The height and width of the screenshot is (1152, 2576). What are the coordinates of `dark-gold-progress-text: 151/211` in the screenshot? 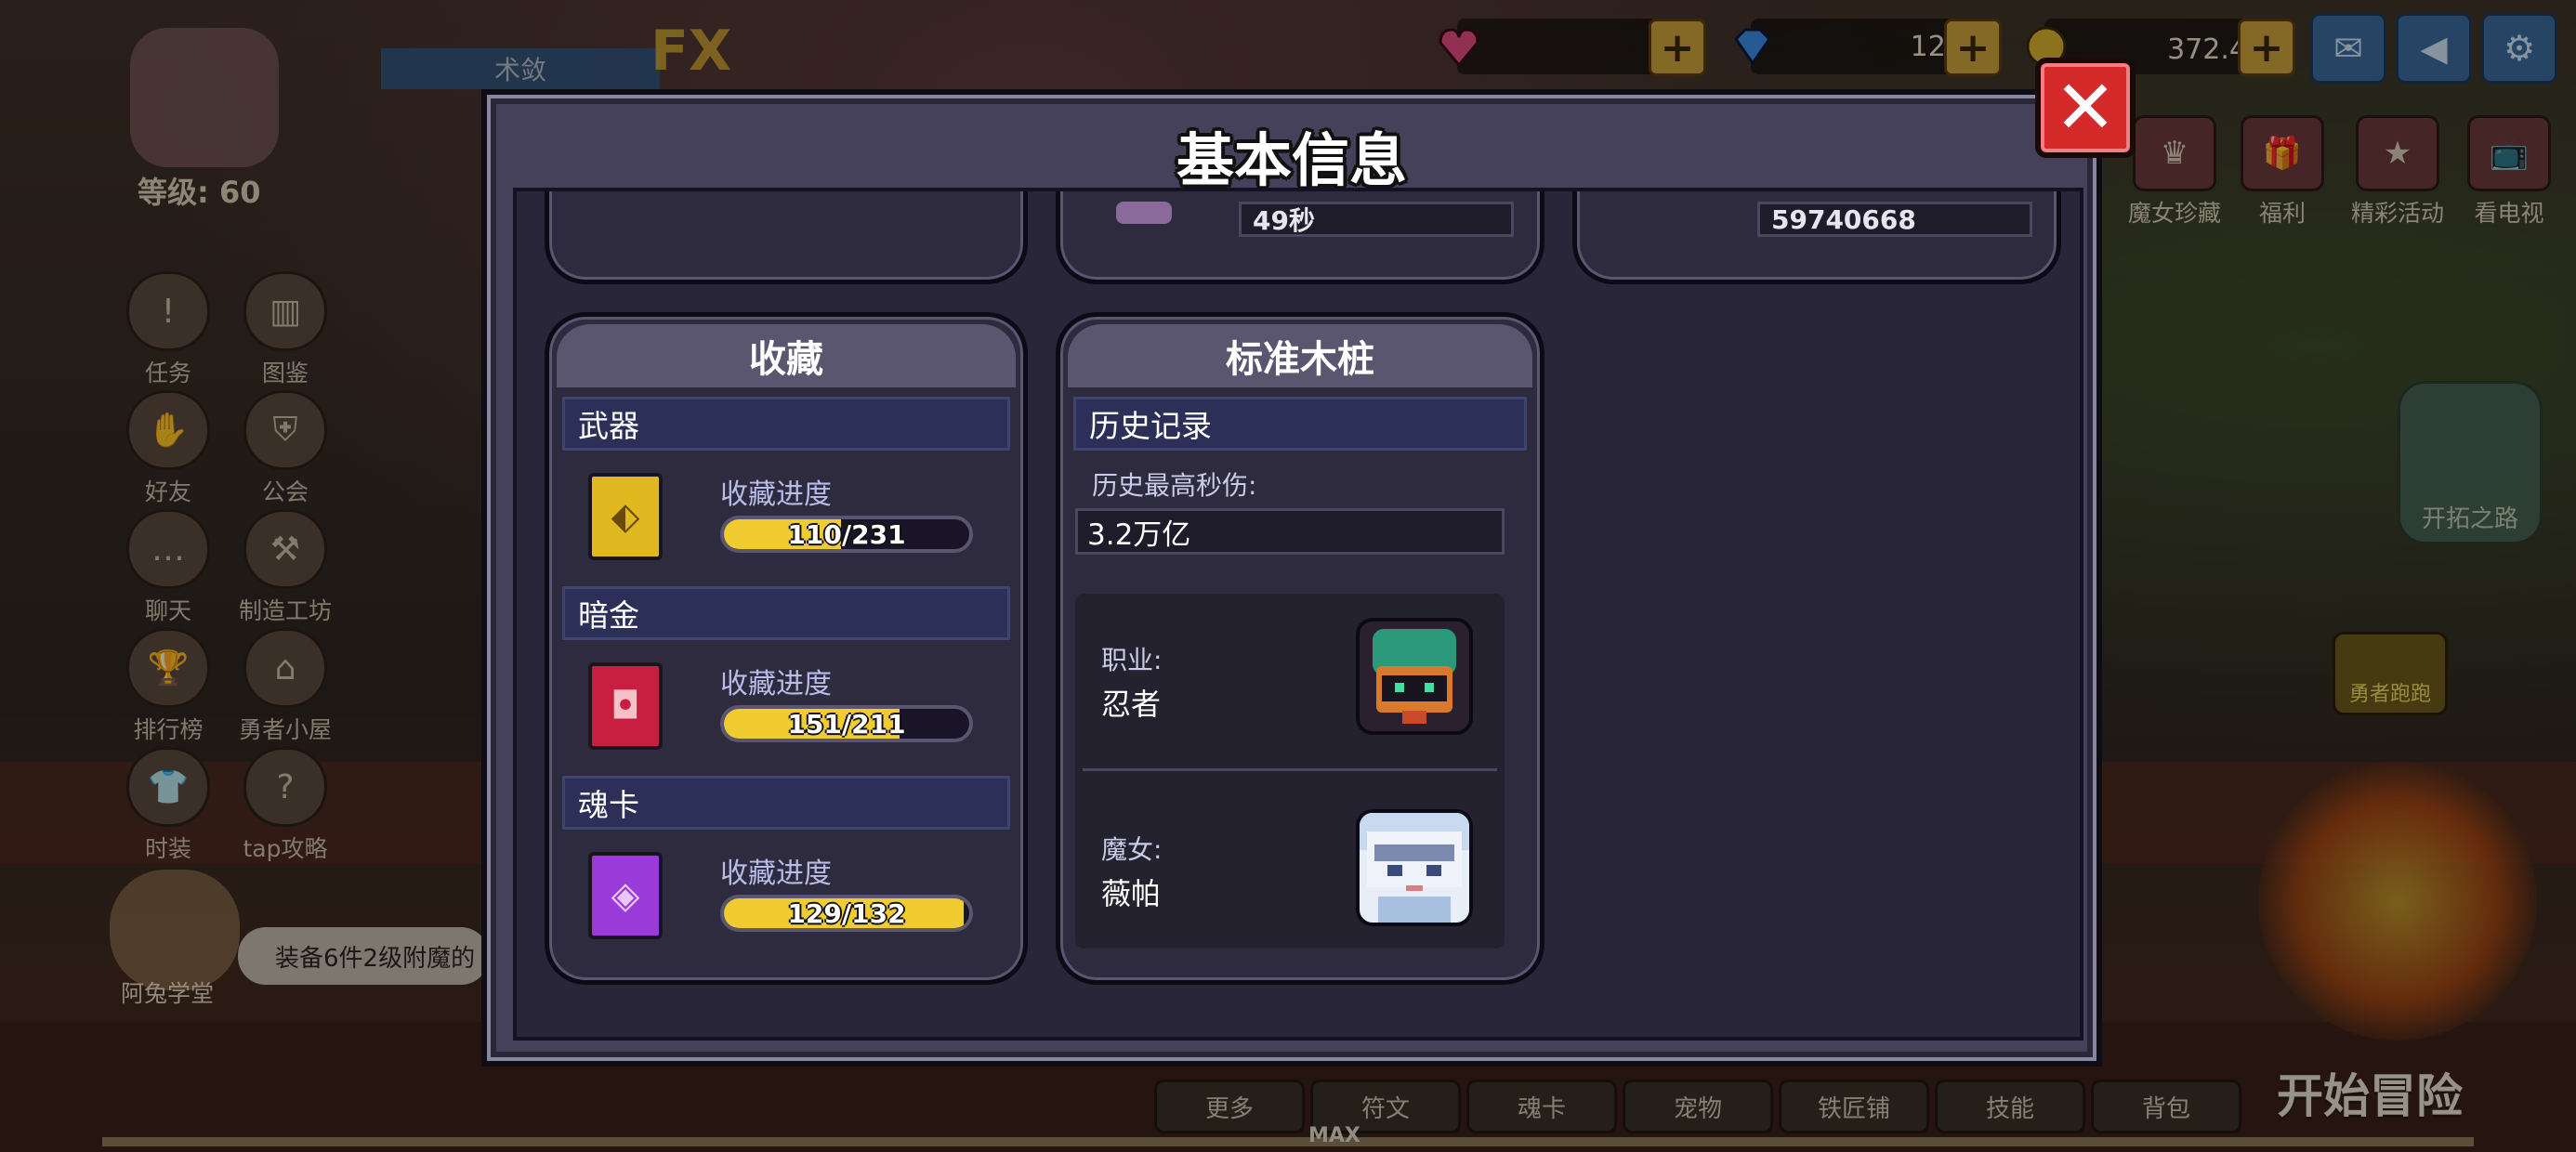 It's located at (846, 724).